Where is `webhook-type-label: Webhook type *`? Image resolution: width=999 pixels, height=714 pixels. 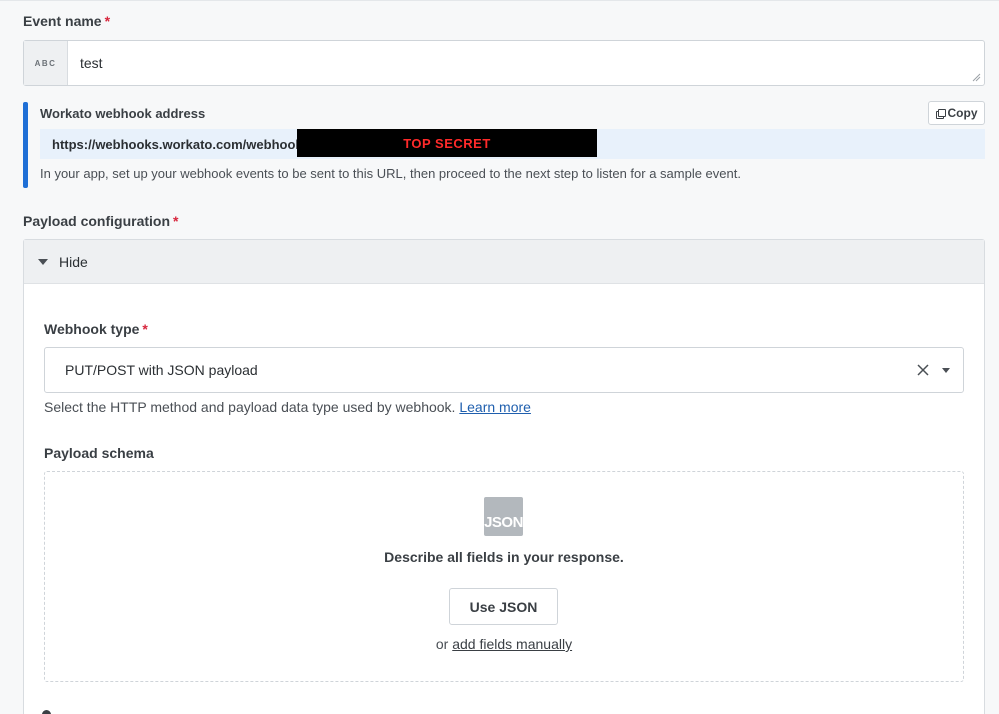
webhook-type-label: Webhook type * is located at coordinates (96, 329).